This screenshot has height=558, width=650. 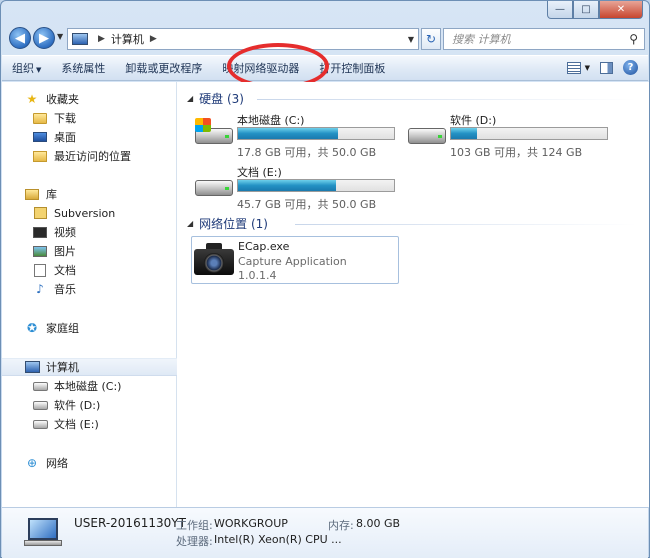 What do you see at coordinates (89, 328) in the screenshot?
I see `nav-homegroup: ✪ 家庭组` at bounding box center [89, 328].